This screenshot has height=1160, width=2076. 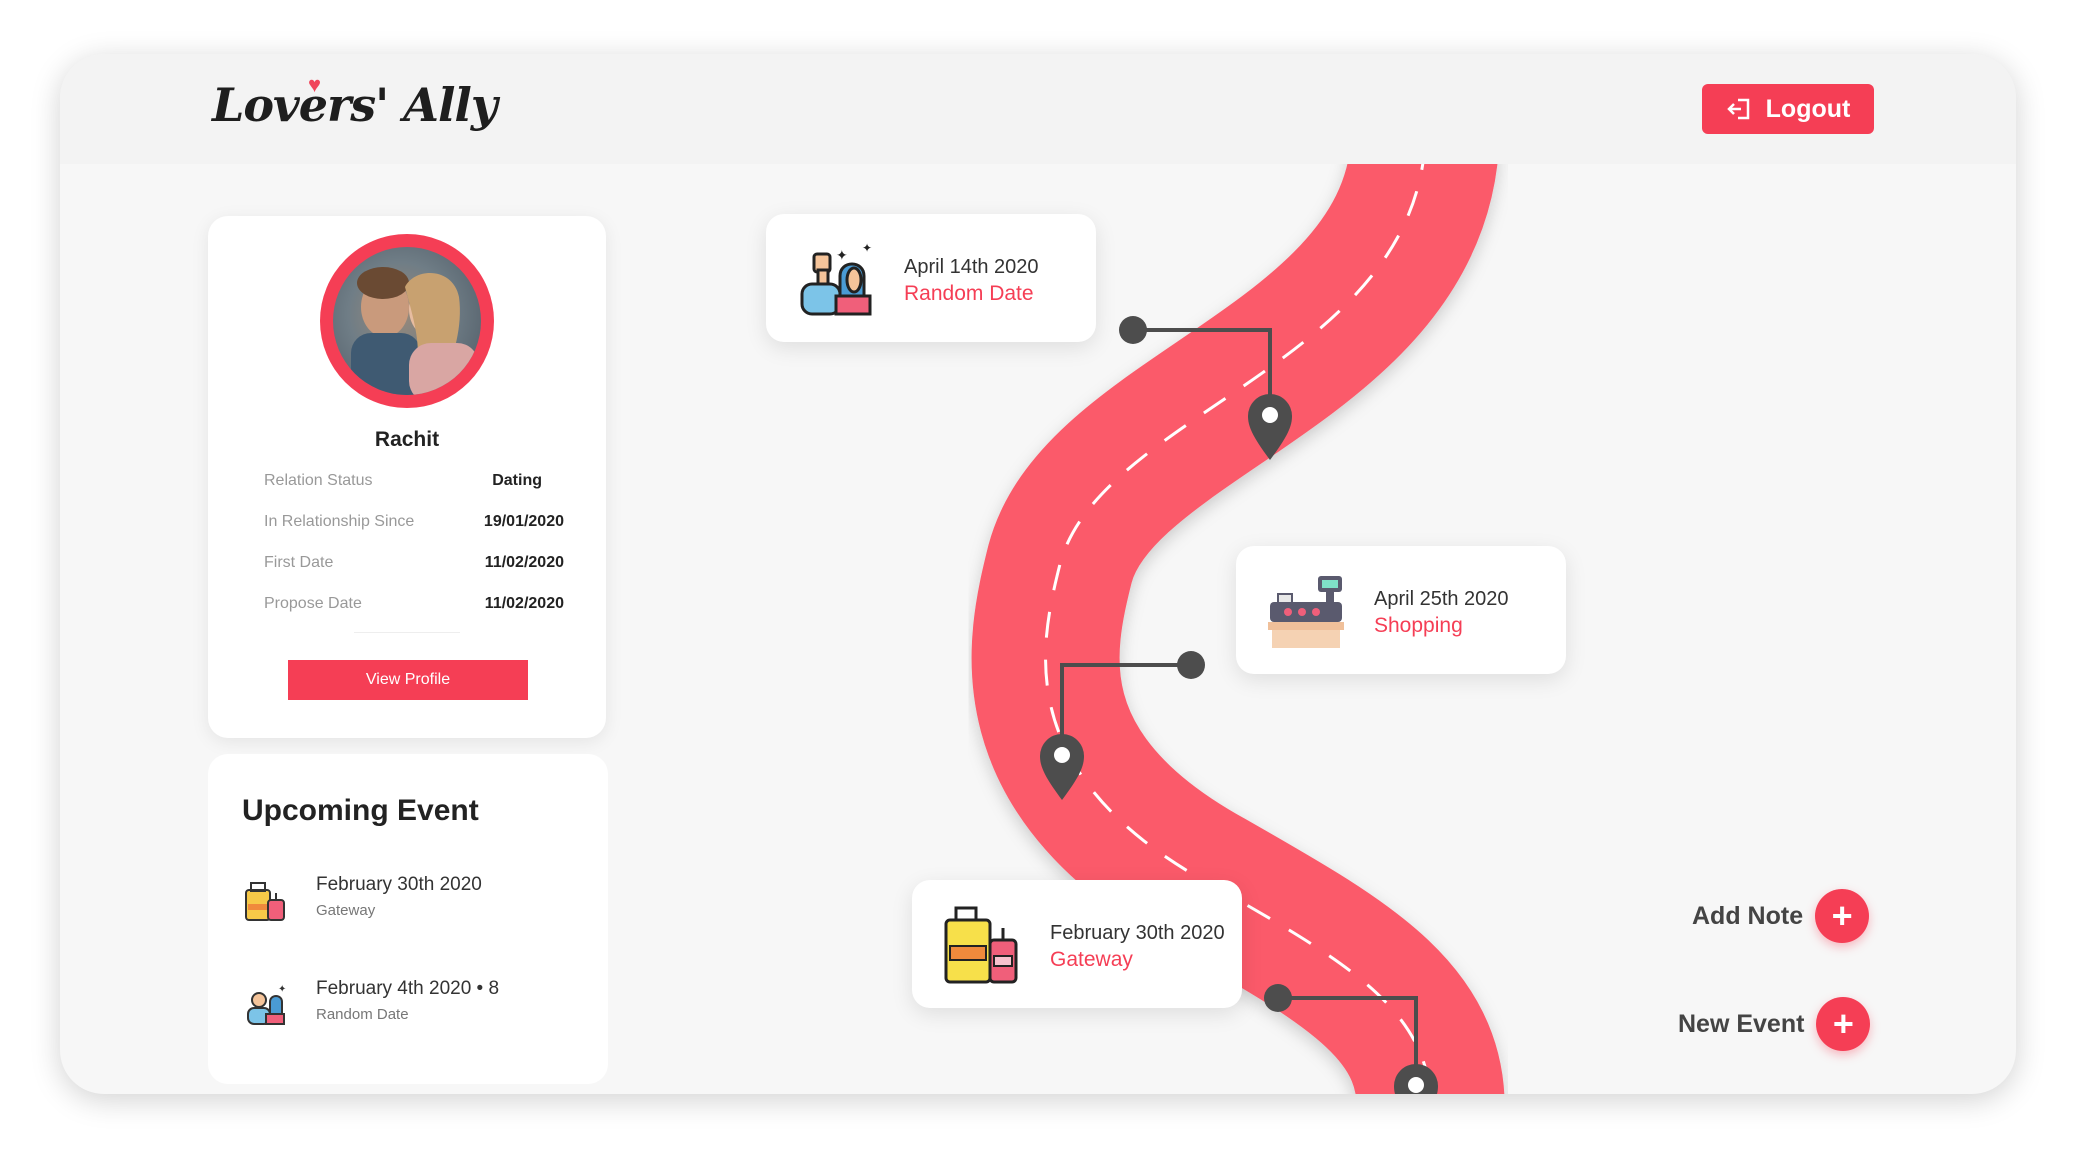 I want to click on couple-icon: ✦ ✦, so click(x=836, y=278).